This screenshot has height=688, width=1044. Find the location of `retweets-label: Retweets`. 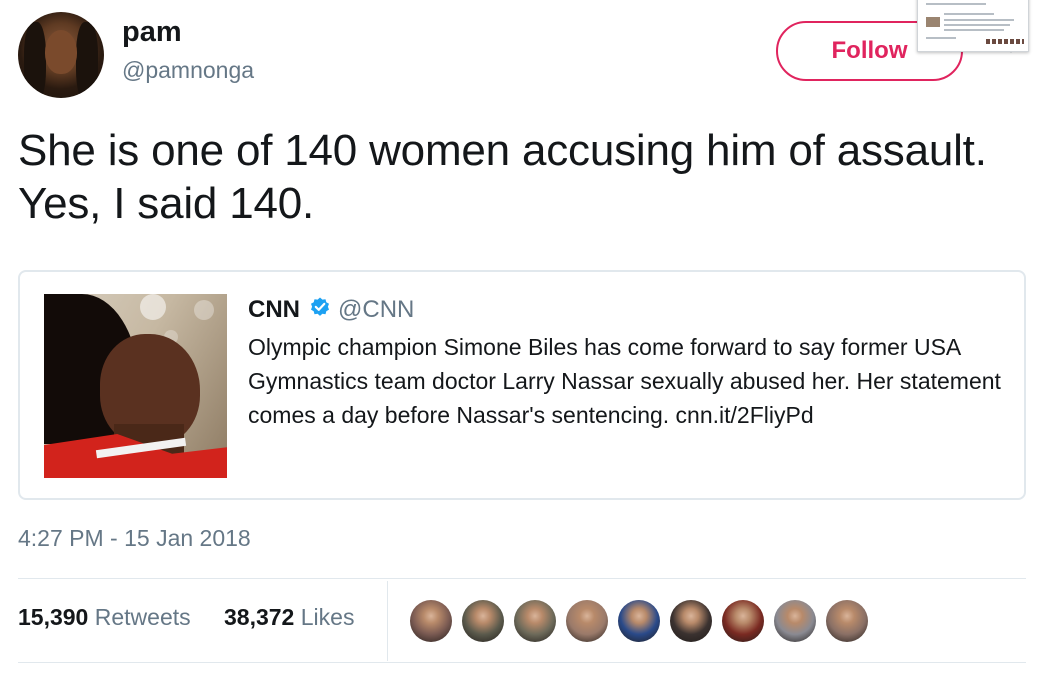

retweets-label: Retweets is located at coordinates (142, 617).